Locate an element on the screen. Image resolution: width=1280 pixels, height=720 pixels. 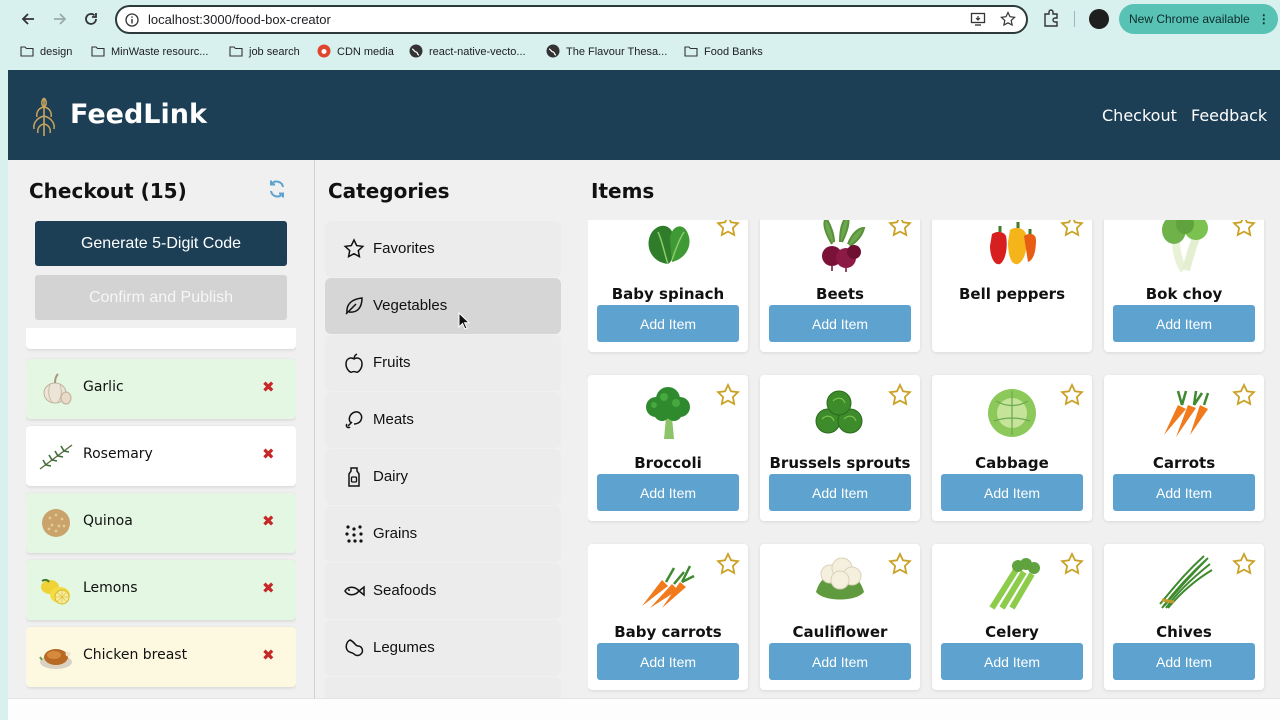
categories-title: Categories is located at coordinates (389, 191).